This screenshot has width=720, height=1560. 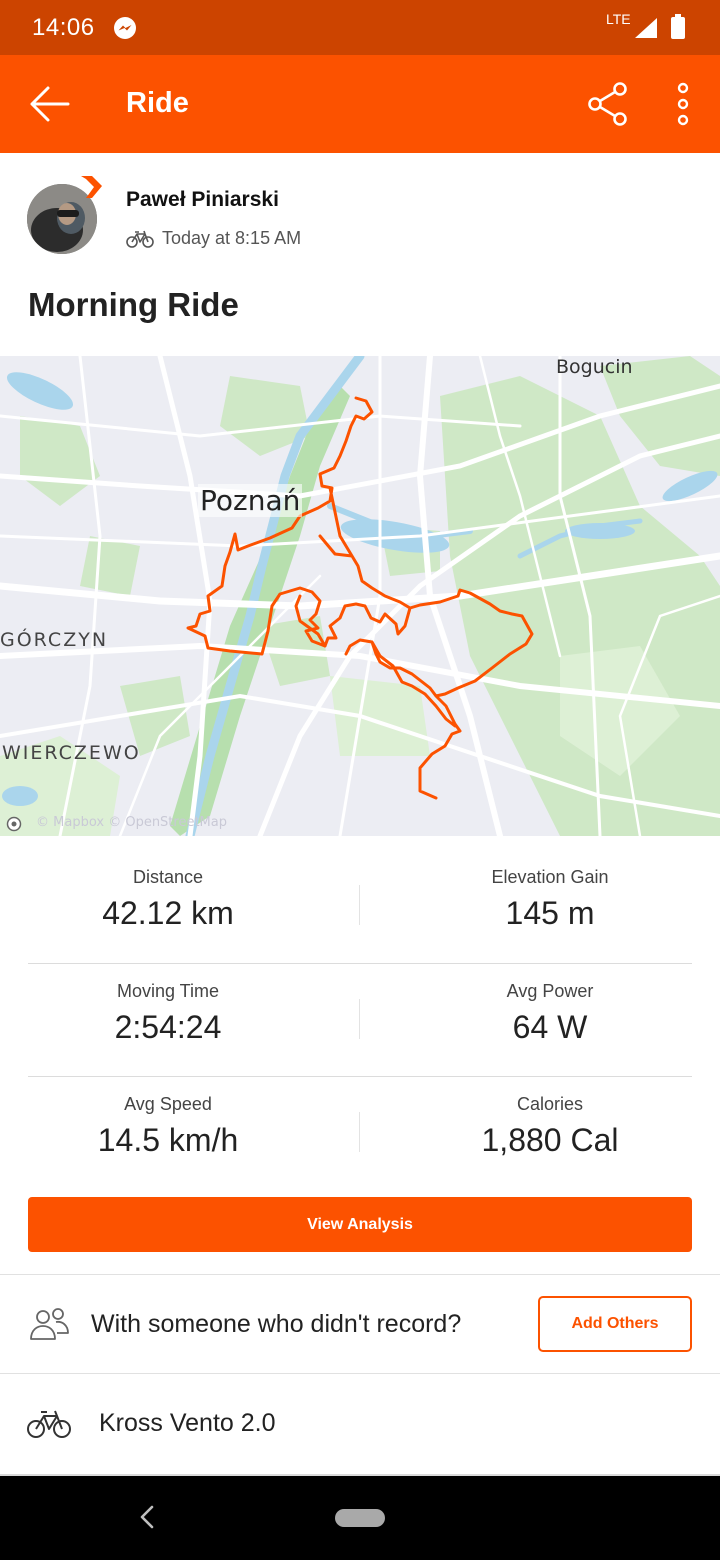 I want to click on signal-icon, so click(x=646, y=28).